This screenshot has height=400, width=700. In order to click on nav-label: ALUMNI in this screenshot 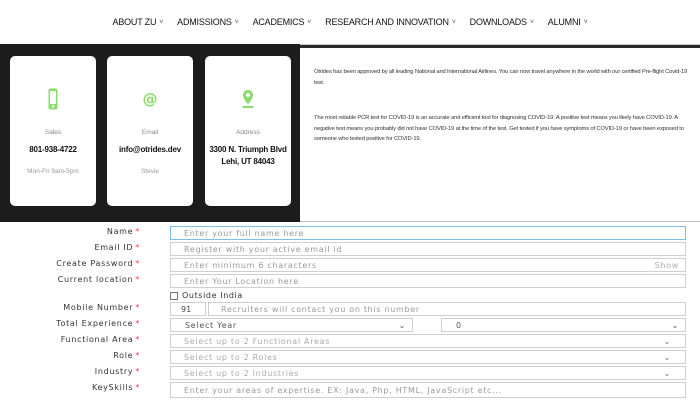, I will do `click(564, 22)`.